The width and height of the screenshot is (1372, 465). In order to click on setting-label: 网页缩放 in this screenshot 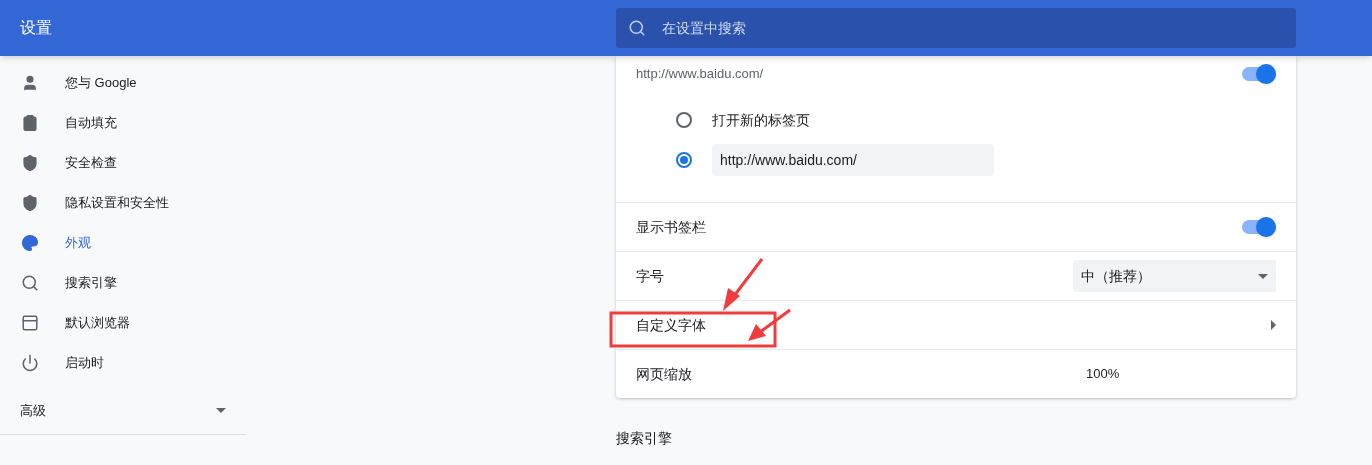, I will do `click(664, 374)`.